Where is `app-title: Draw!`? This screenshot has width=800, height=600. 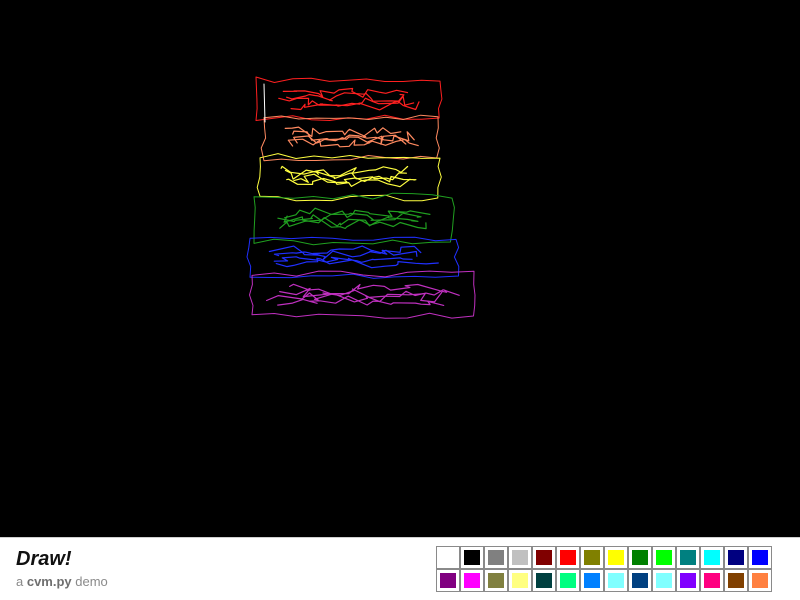 app-title: Draw! is located at coordinates (44, 559).